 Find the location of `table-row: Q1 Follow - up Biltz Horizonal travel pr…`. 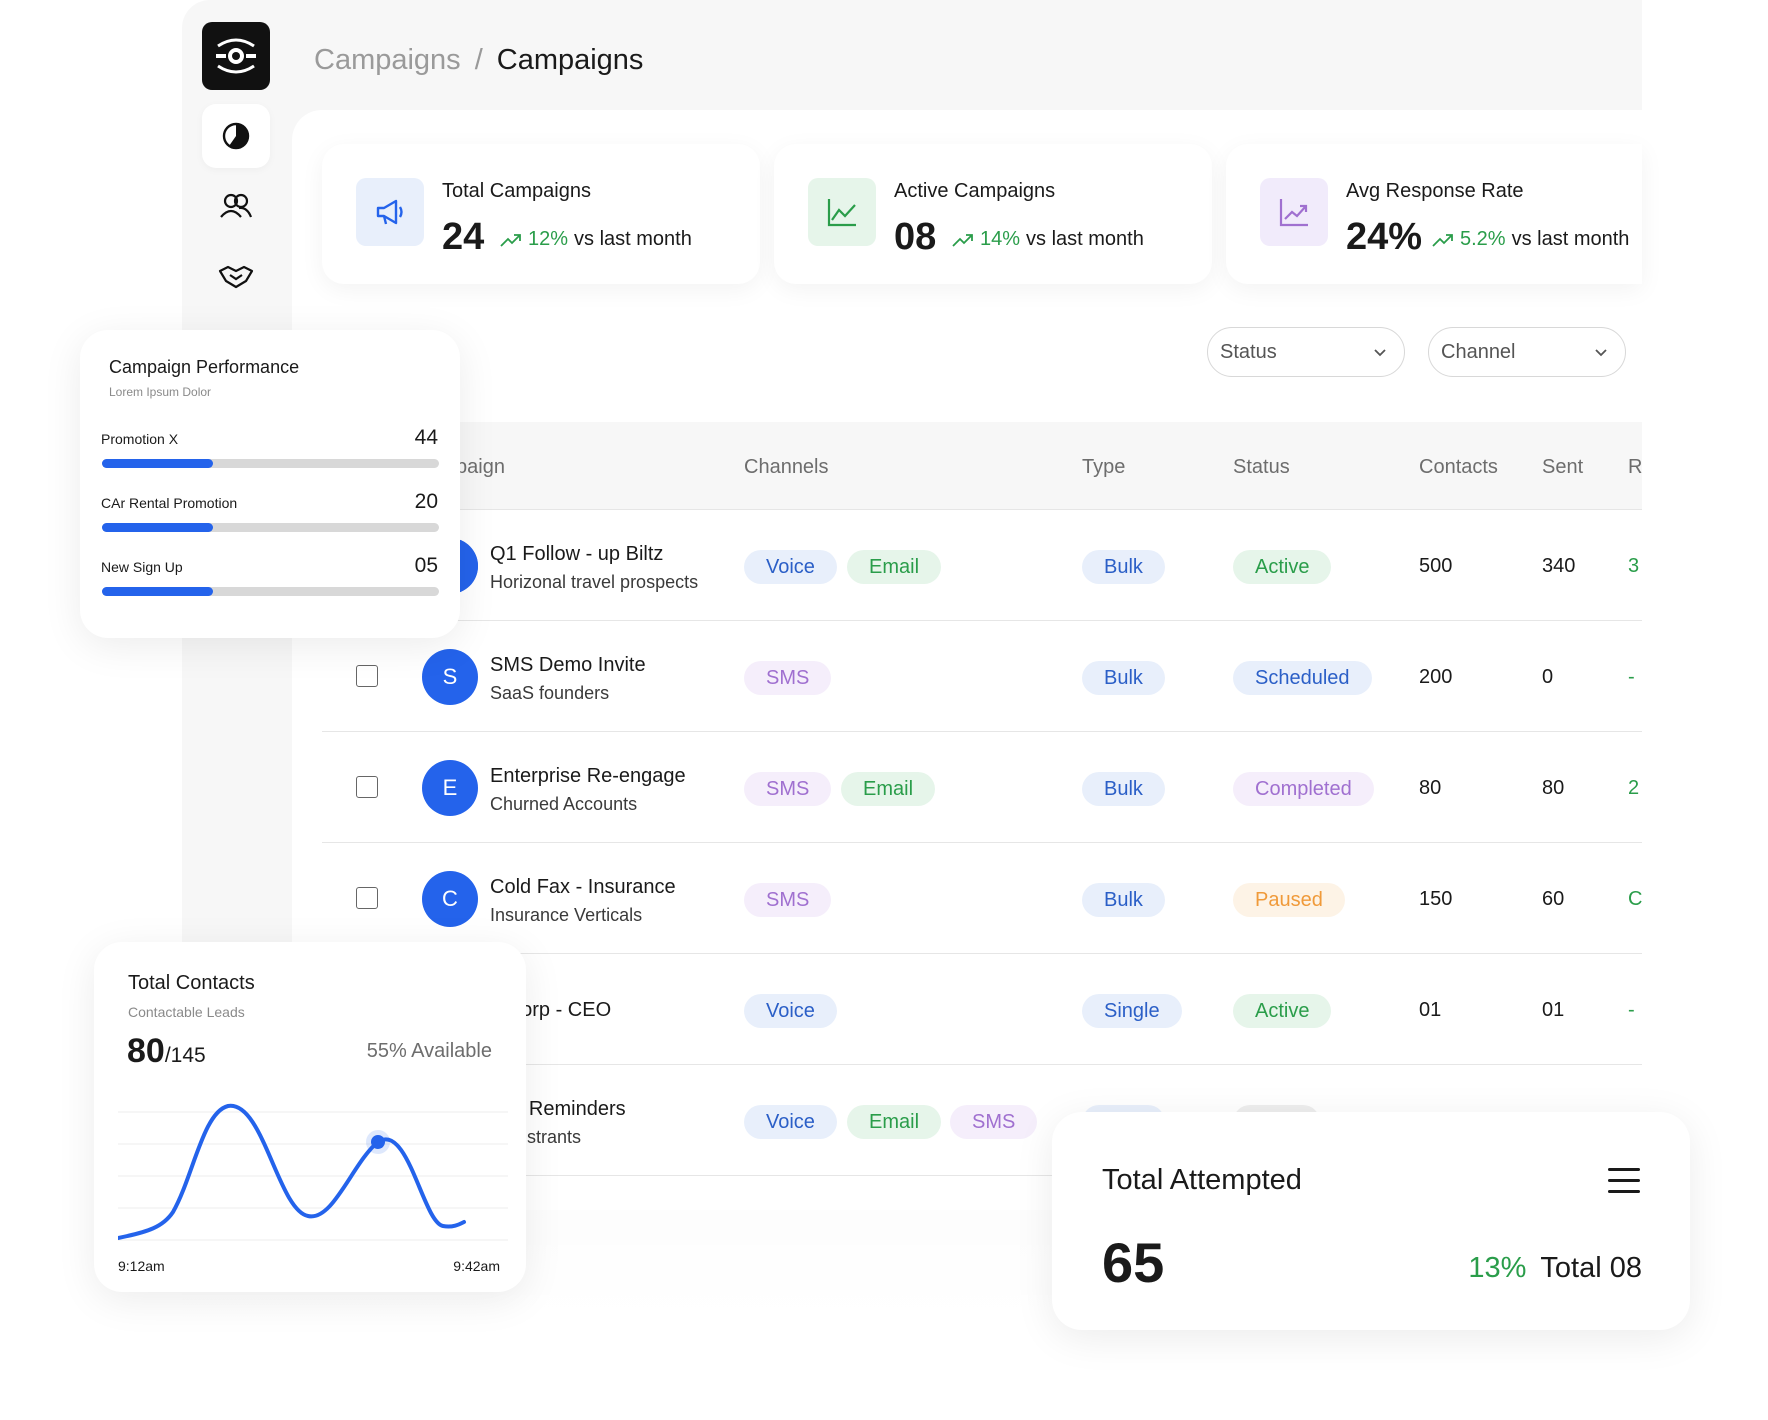

table-row: Q1 Follow - up Biltz Horizonal travel pr… is located at coordinates (982, 565).